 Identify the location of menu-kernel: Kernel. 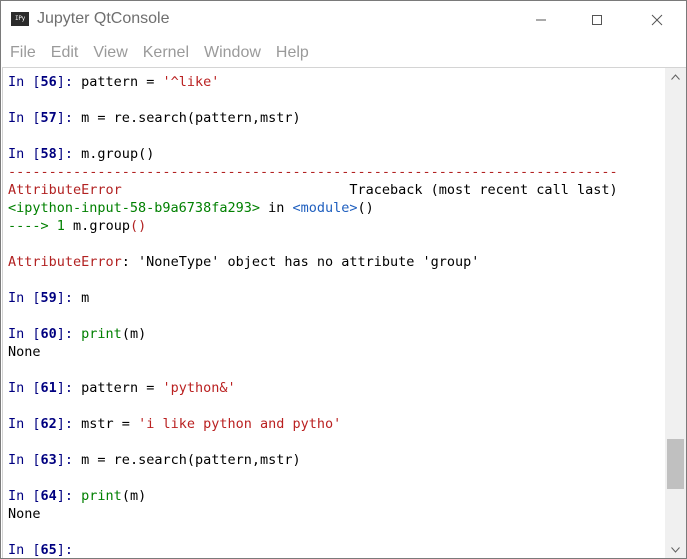
(161, 53).